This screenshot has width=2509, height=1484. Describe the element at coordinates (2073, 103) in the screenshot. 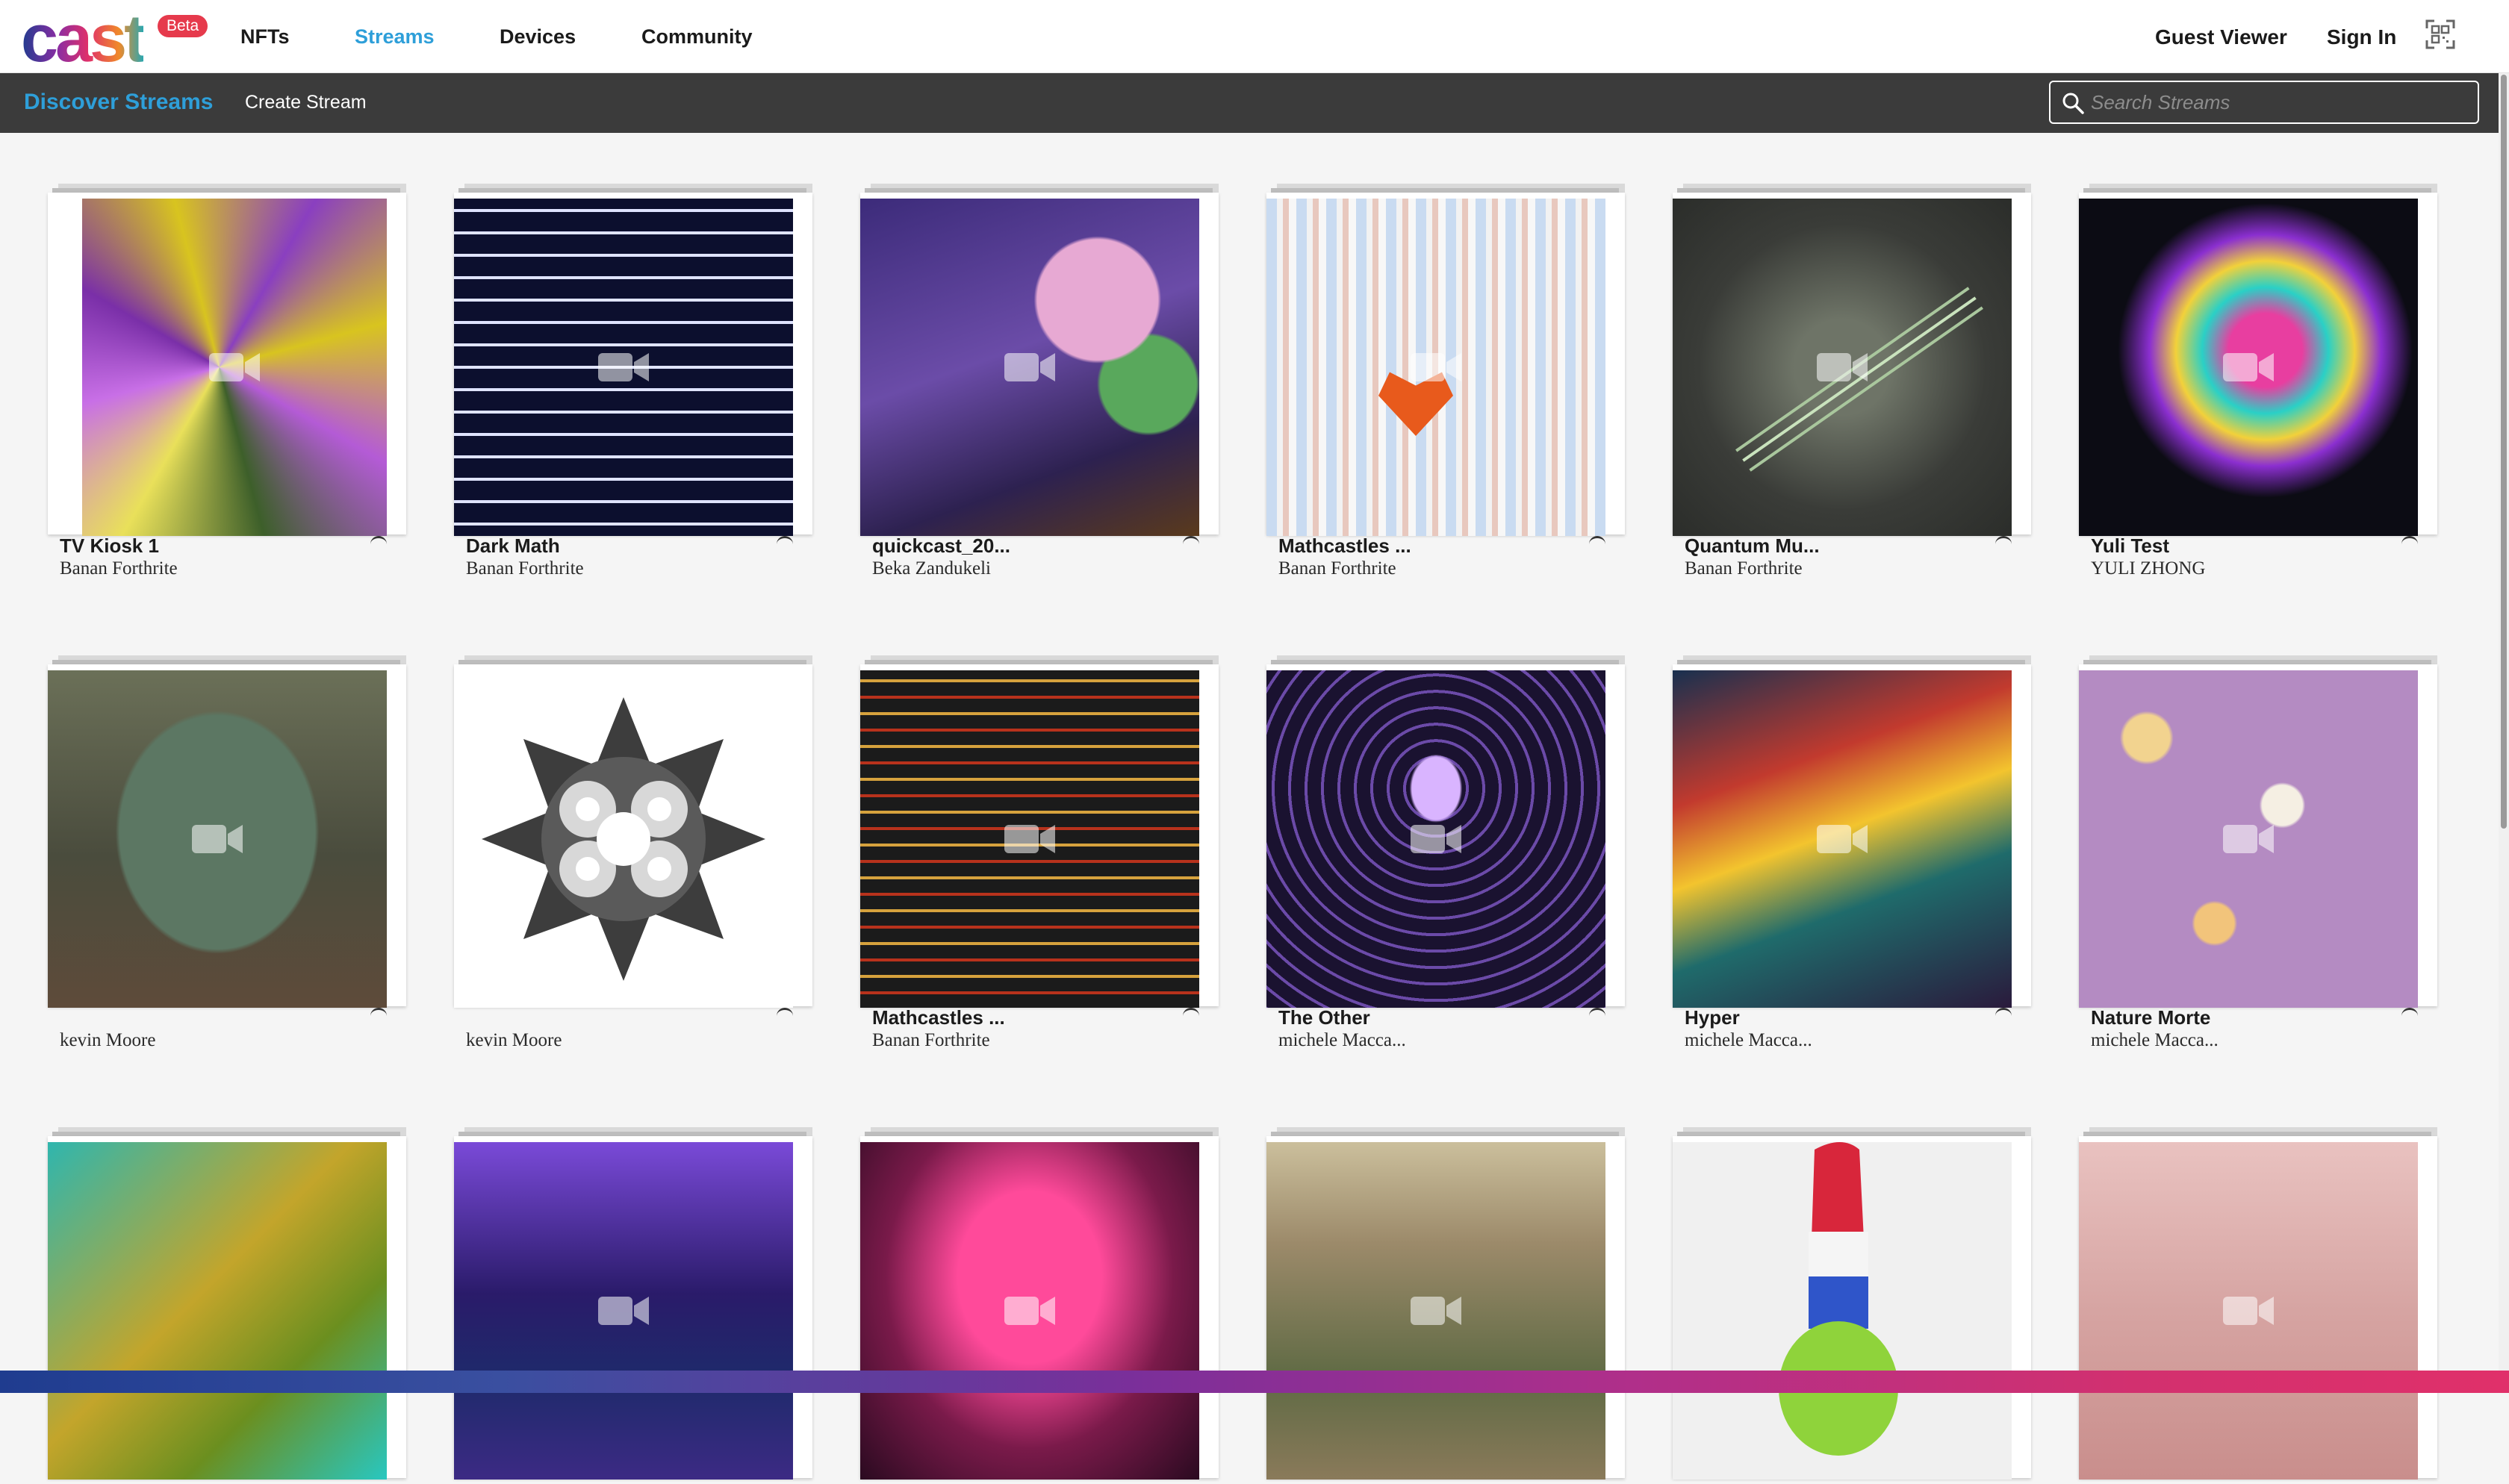

I see `search-icon` at that location.